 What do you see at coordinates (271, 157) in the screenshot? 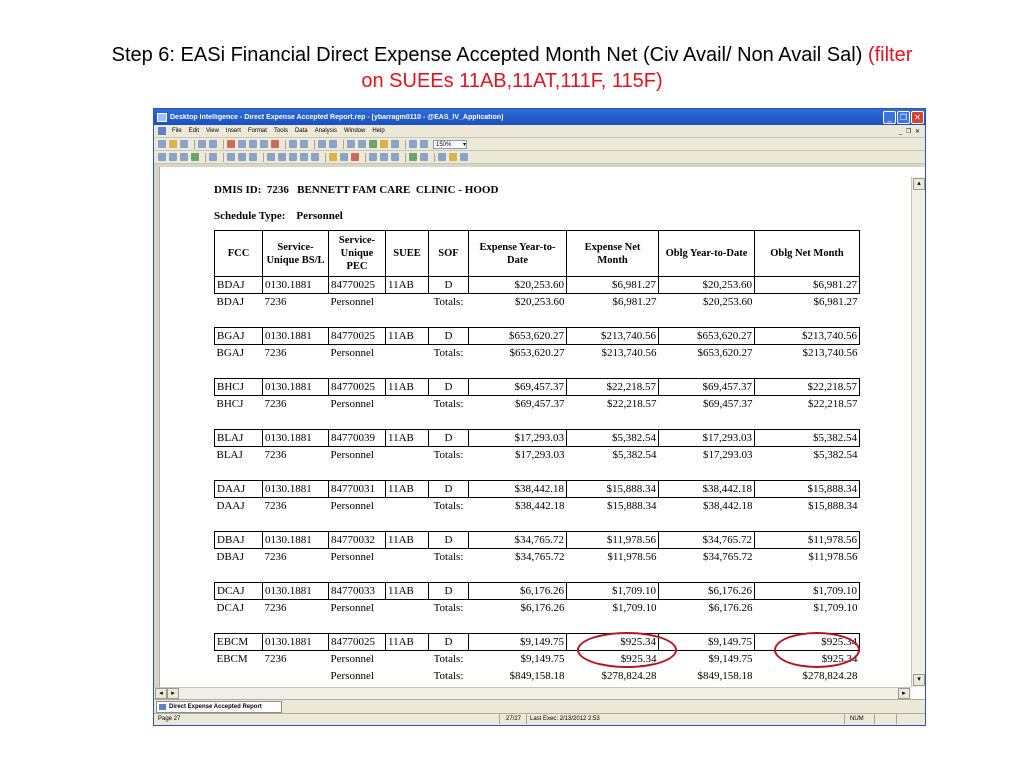
I see `sum-icon` at bounding box center [271, 157].